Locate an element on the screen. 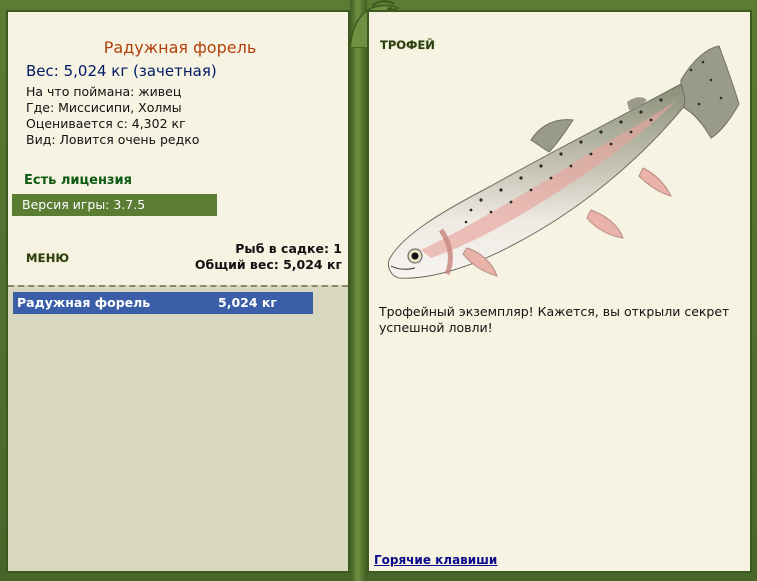 This screenshot has height=581, width=757. catch-fish-name: Радужная форель is located at coordinates (84, 302).